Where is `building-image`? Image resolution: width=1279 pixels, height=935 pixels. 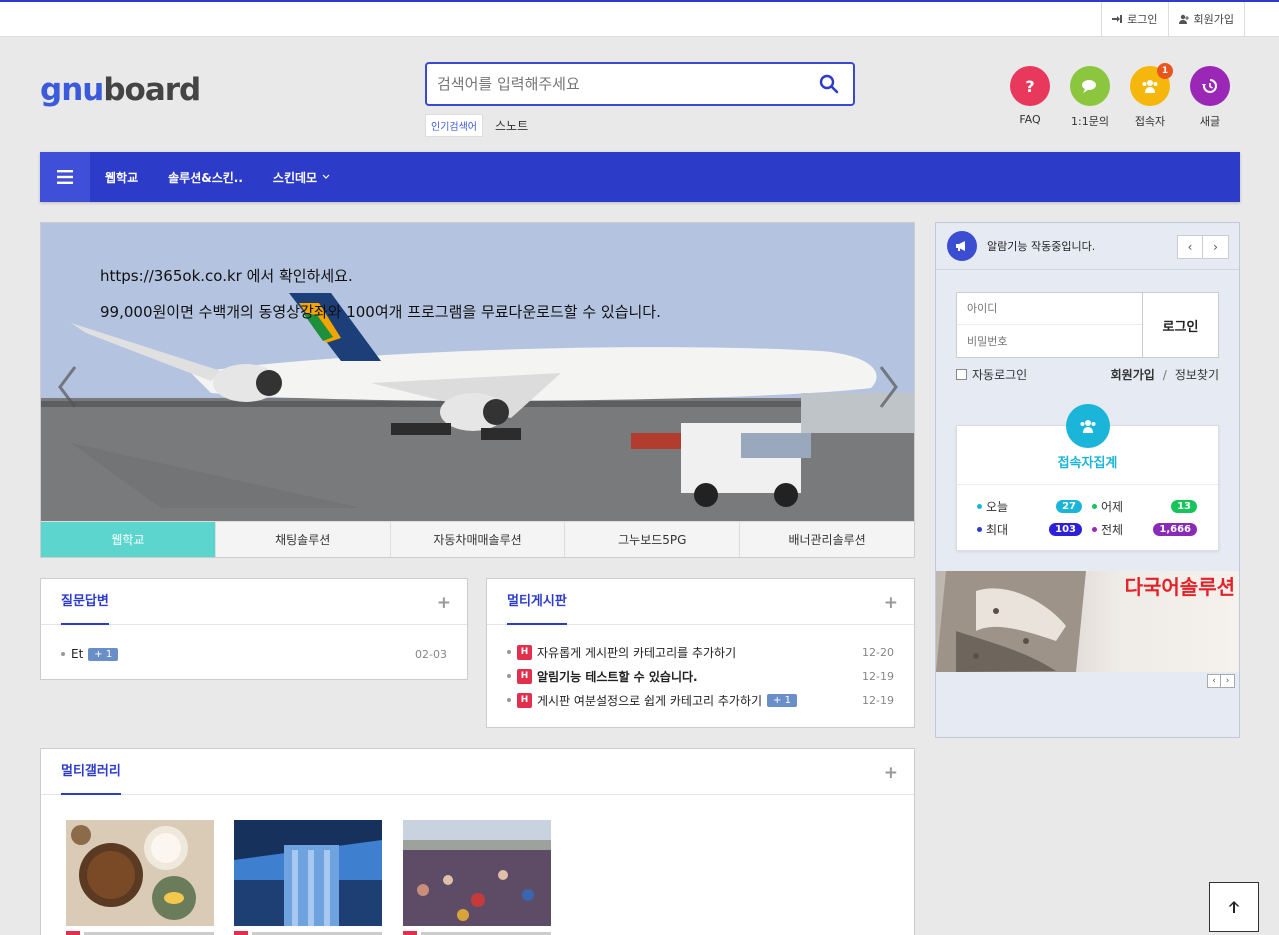 building-image is located at coordinates (308, 873).